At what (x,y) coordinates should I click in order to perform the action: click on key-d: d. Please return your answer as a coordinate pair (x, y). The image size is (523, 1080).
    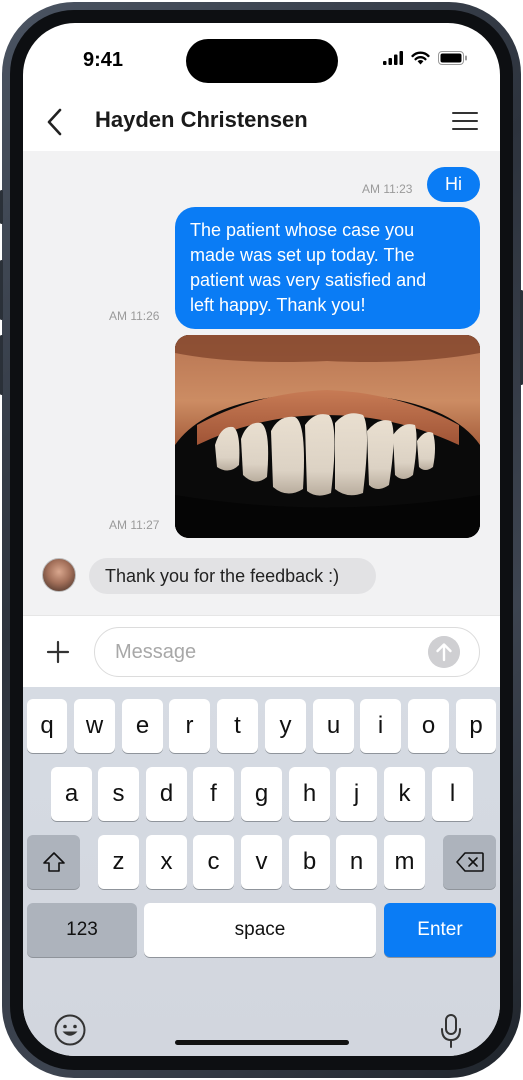
    Looking at the image, I should click on (166, 794).